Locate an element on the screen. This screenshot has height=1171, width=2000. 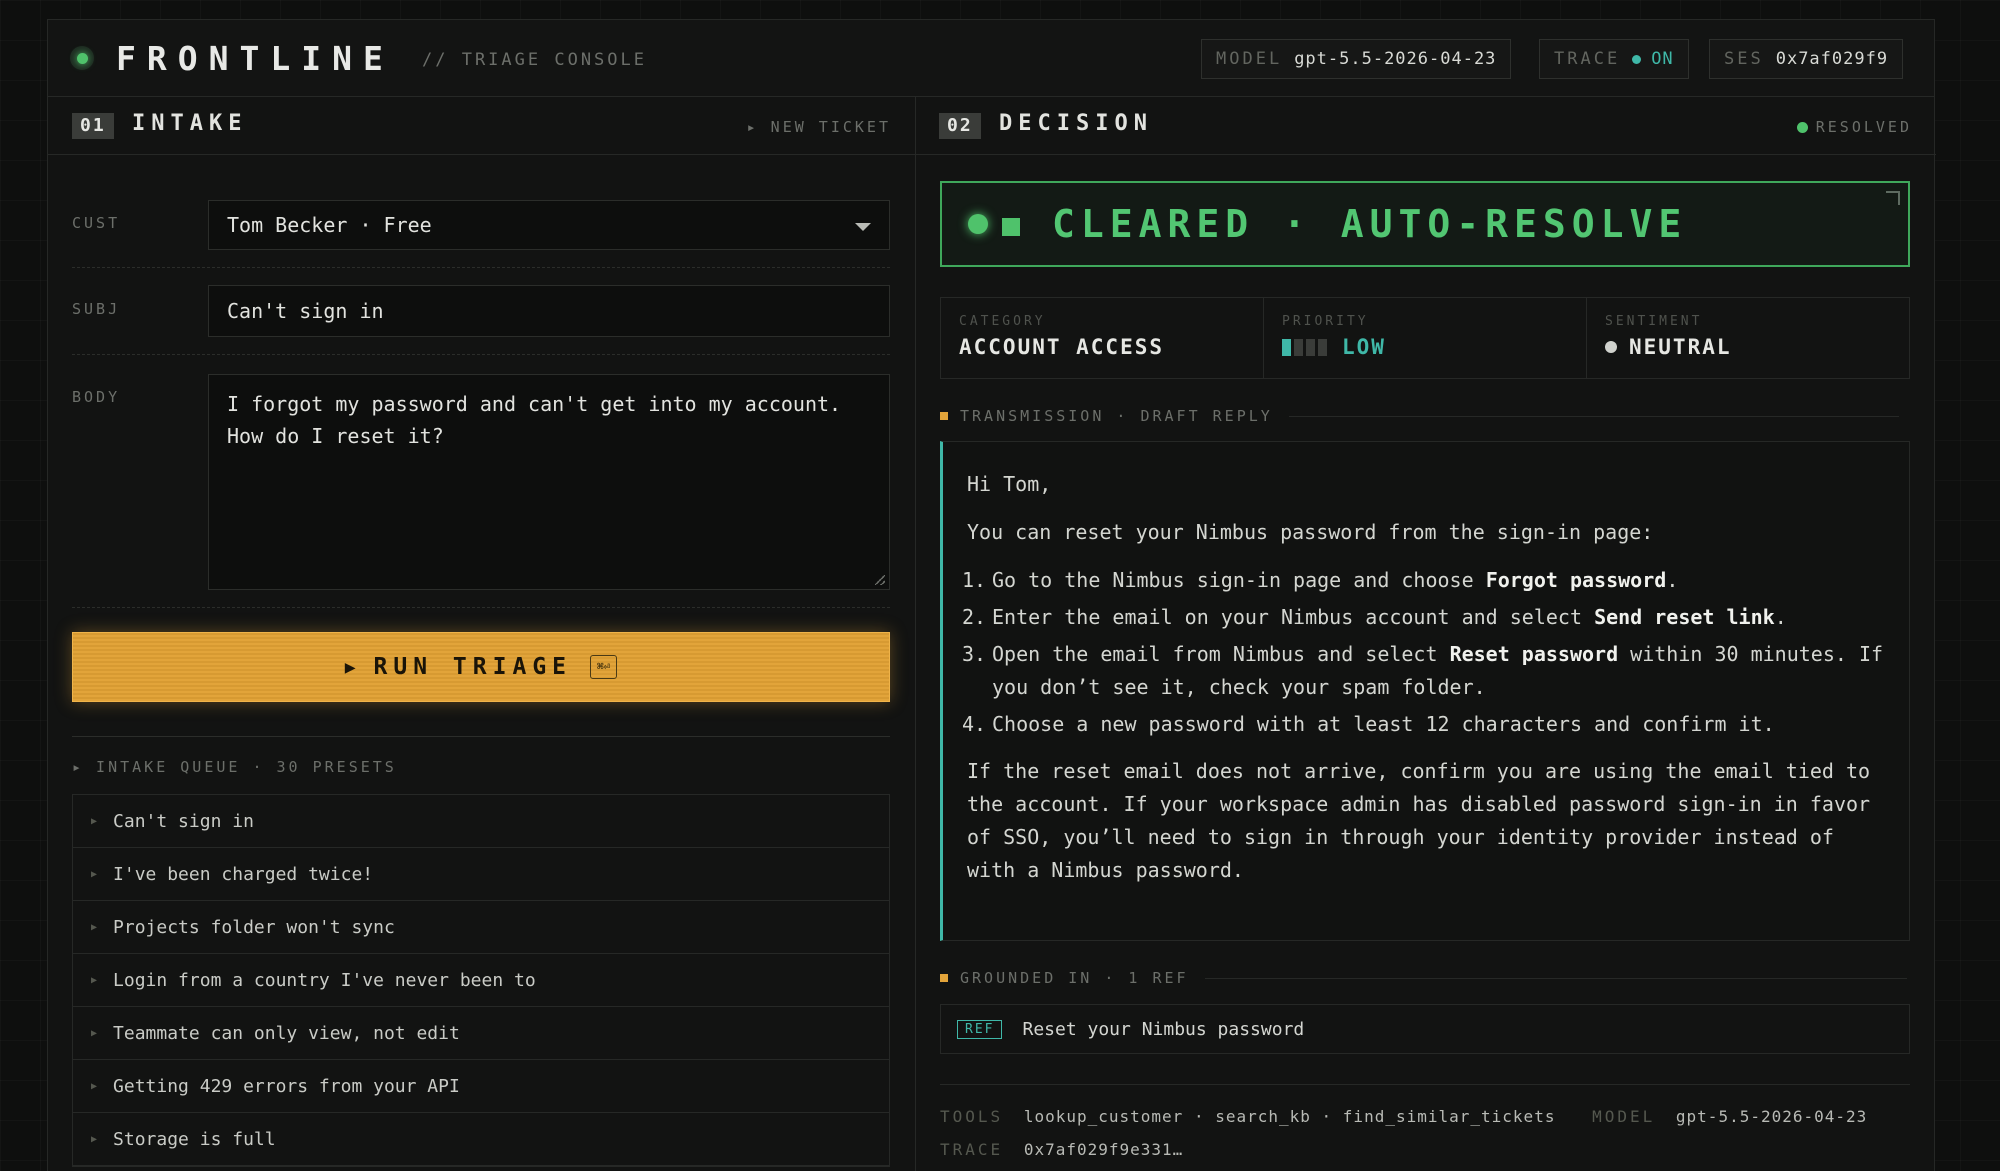
grounded-header-label: GROUNDED IN · 1 REF is located at coordinates (1074, 978).